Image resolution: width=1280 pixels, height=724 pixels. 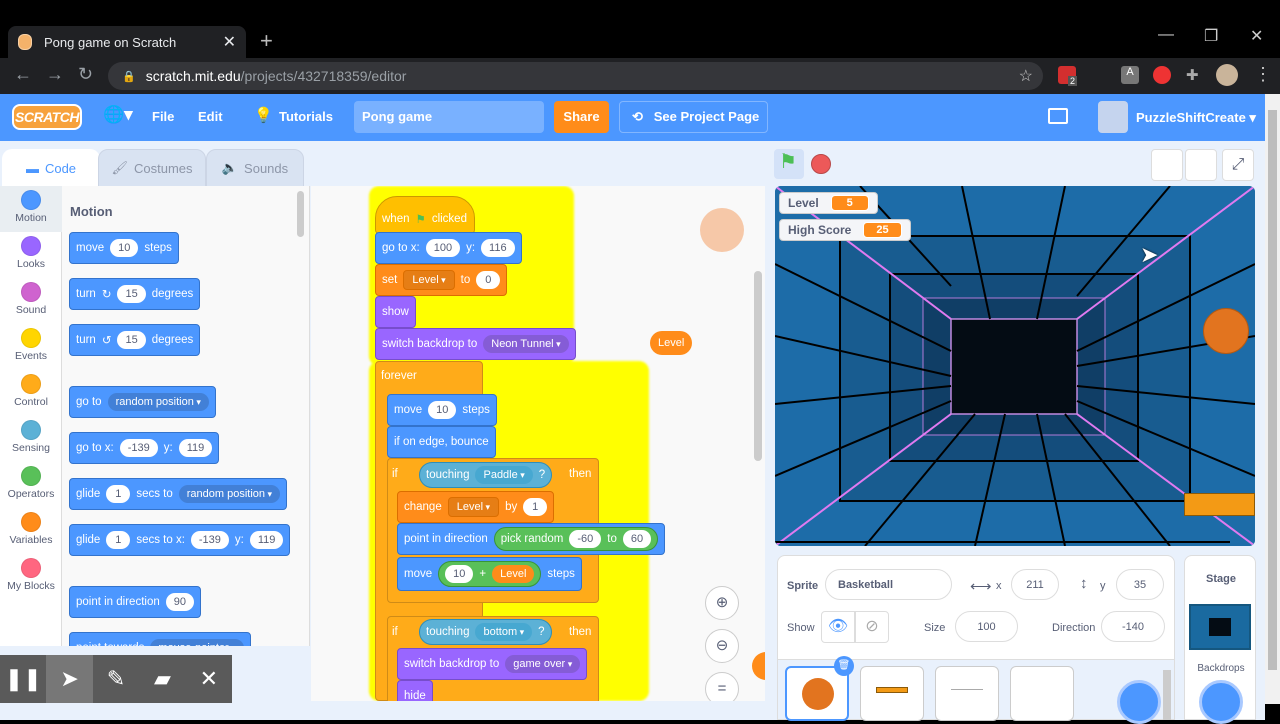 What do you see at coordinates (31, 347) in the screenshot?
I see `category-events: Events` at bounding box center [31, 347].